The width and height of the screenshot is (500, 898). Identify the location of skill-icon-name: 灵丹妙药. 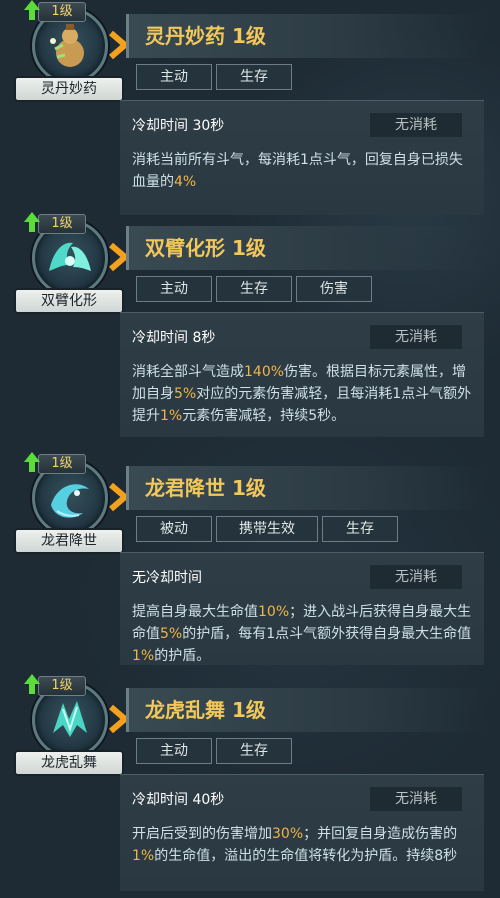
(69, 89).